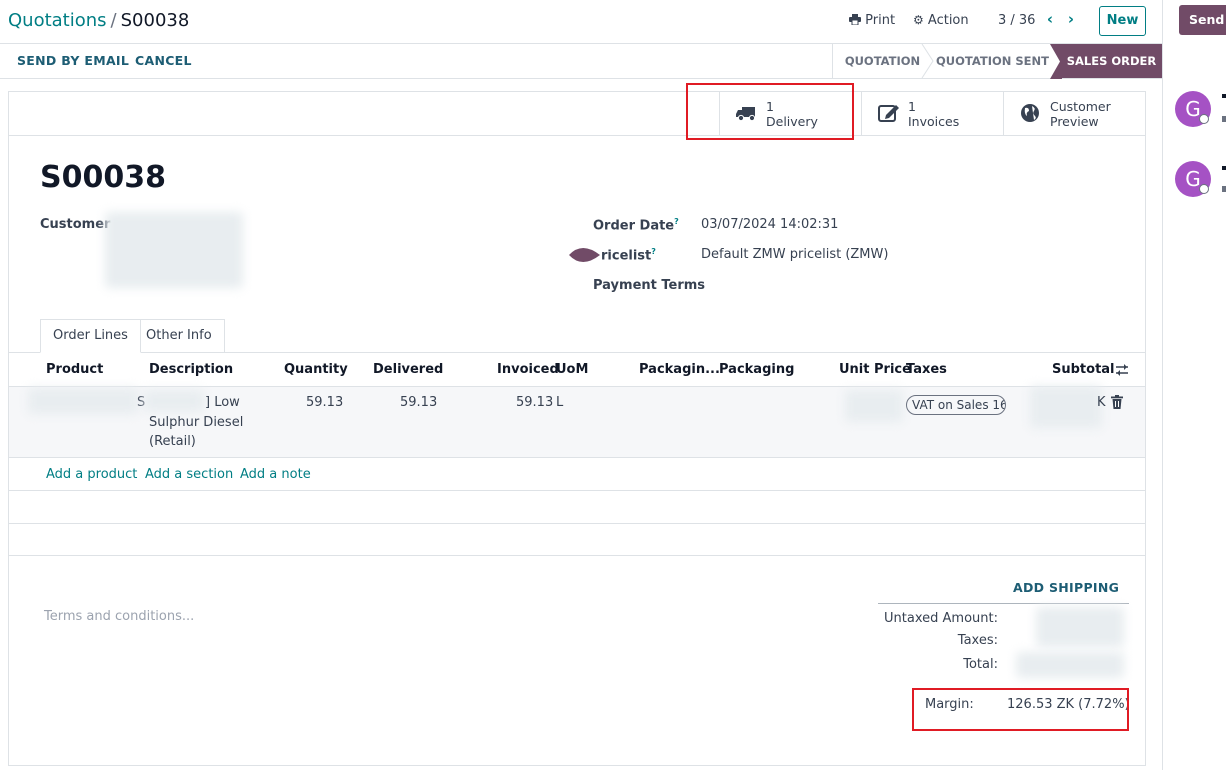 Image resolution: width=1226 pixels, height=770 pixels. I want to click on column-invoiced: Invoiced, so click(528, 369).